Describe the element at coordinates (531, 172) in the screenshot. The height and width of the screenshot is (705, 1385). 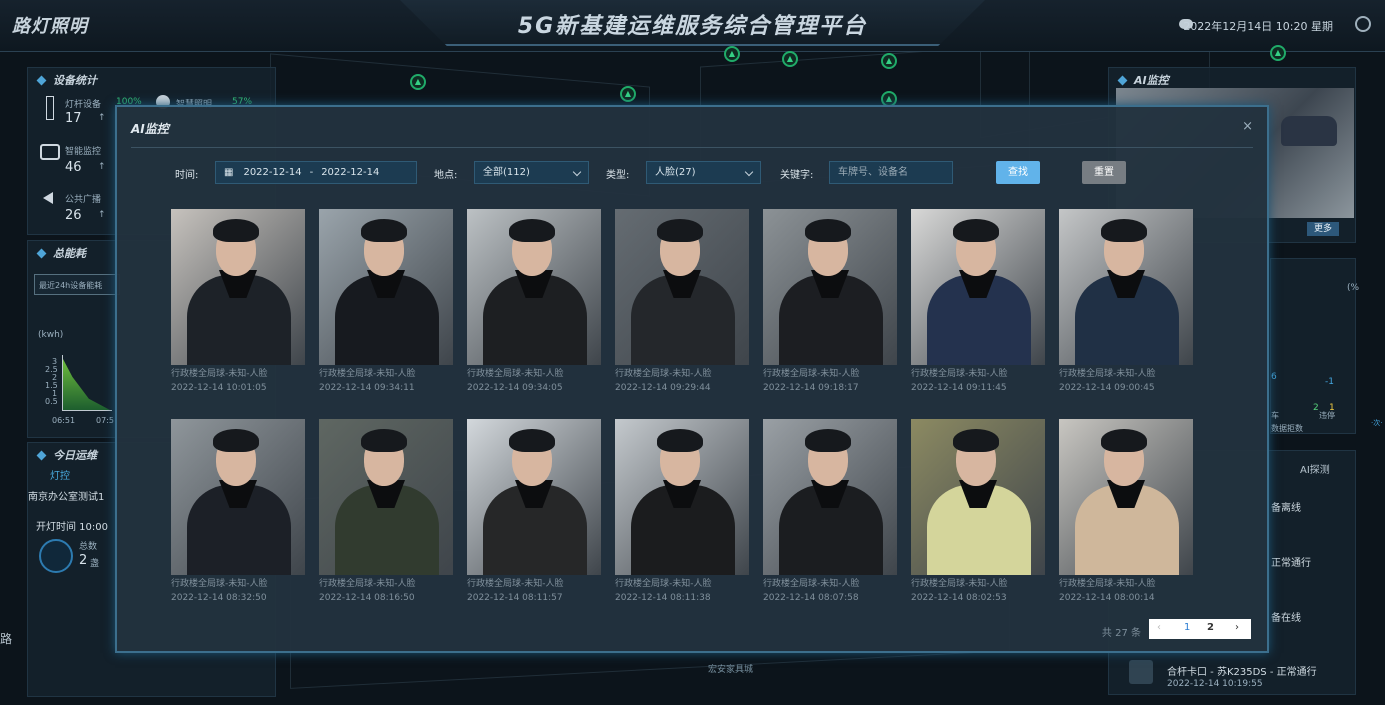
I see `place-select: 全部(112)` at that location.